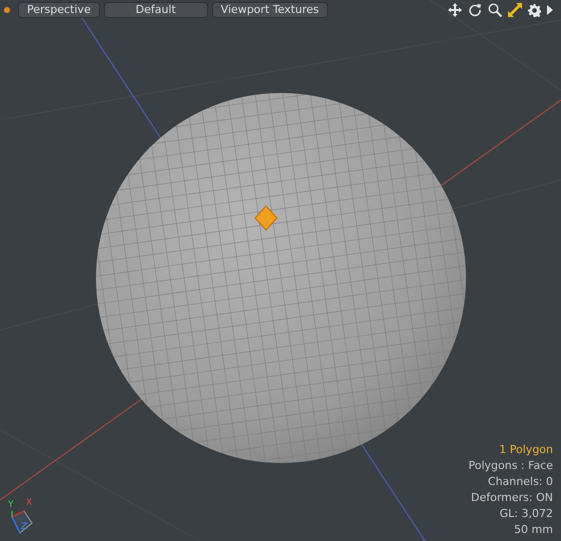  What do you see at coordinates (533, 530) in the screenshot?
I see `viewport-info-text: 50 mm` at bounding box center [533, 530].